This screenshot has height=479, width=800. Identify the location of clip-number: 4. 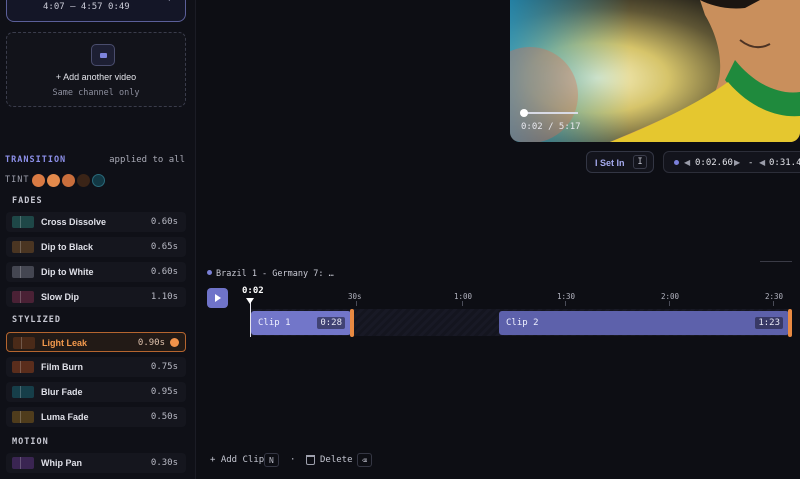
(168, 2).